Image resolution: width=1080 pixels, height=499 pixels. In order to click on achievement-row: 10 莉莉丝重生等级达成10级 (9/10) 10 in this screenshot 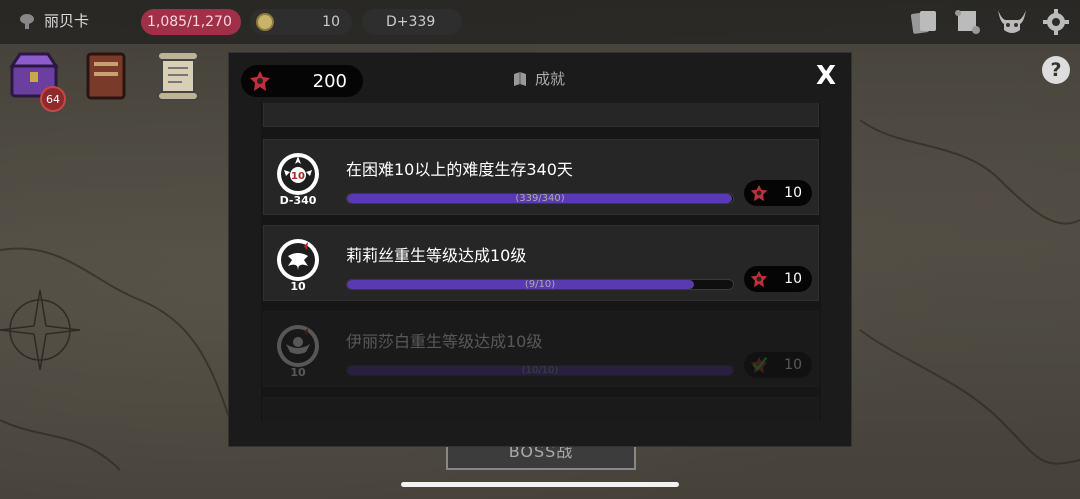, I will do `click(541, 263)`.